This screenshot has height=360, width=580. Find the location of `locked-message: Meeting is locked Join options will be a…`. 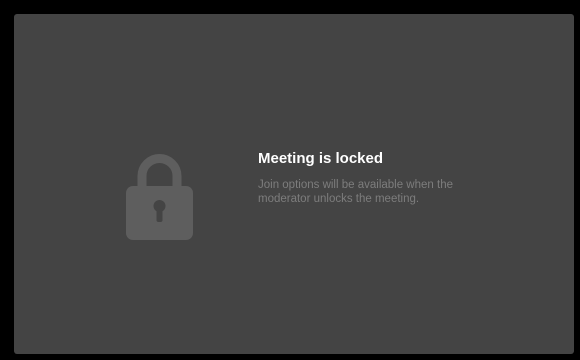

locked-message: Meeting is locked Join options will be a… is located at coordinates (403, 178).